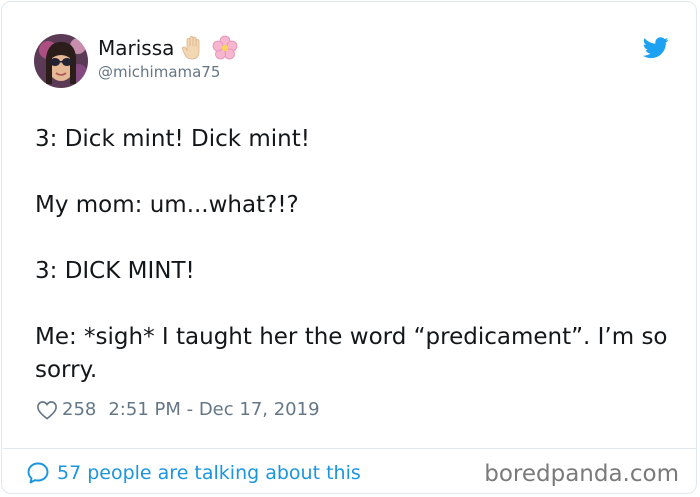 The height and width of the screenshot is (497, 700). What do you see at coordinates (193, 48) in the screenshot?
I see `raised-hand-icon` at bounding box center [193, 48].